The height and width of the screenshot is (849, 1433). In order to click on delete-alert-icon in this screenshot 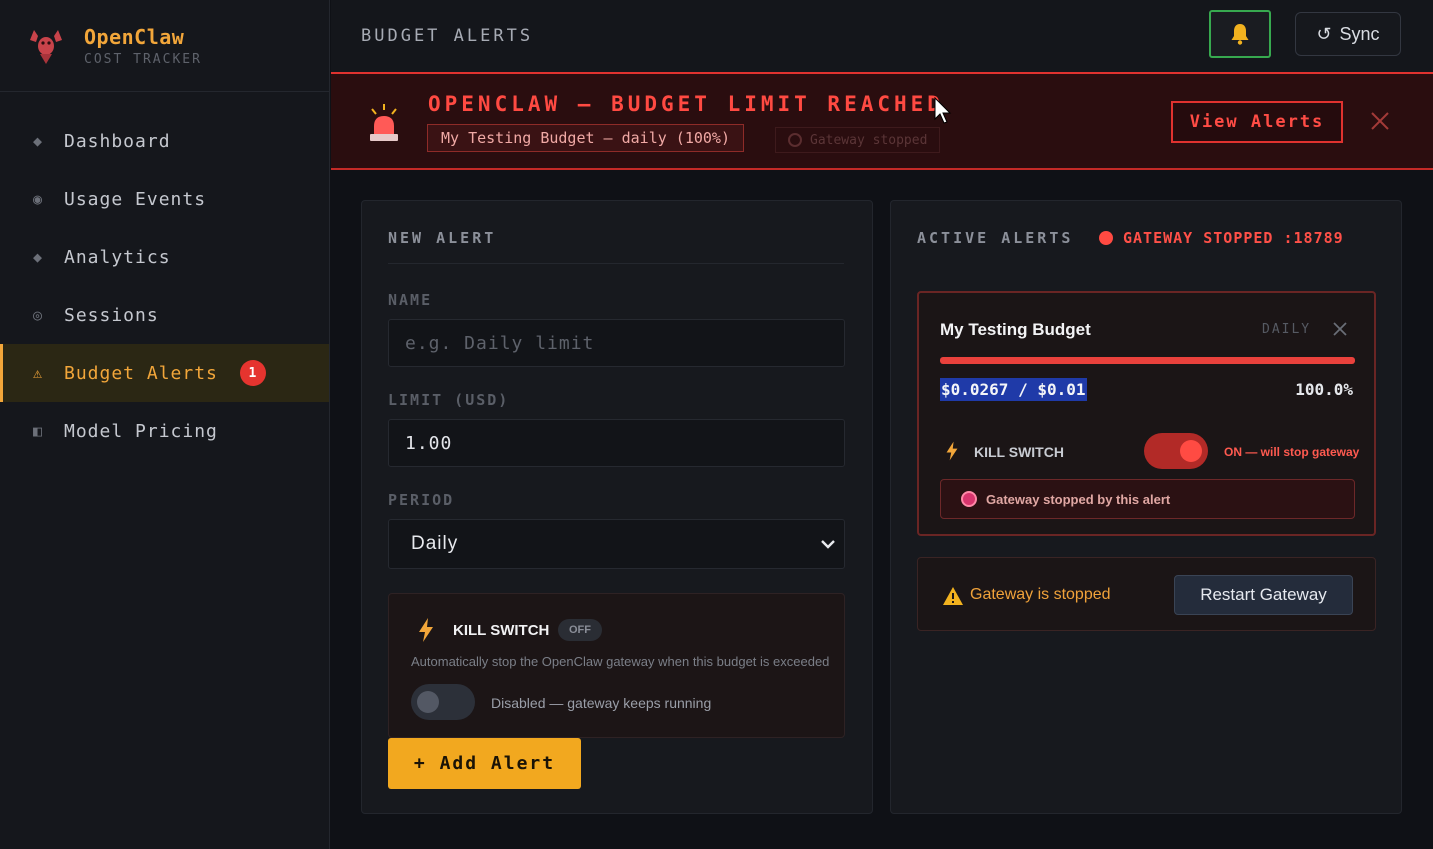, I will do `click(1340, 329)`.